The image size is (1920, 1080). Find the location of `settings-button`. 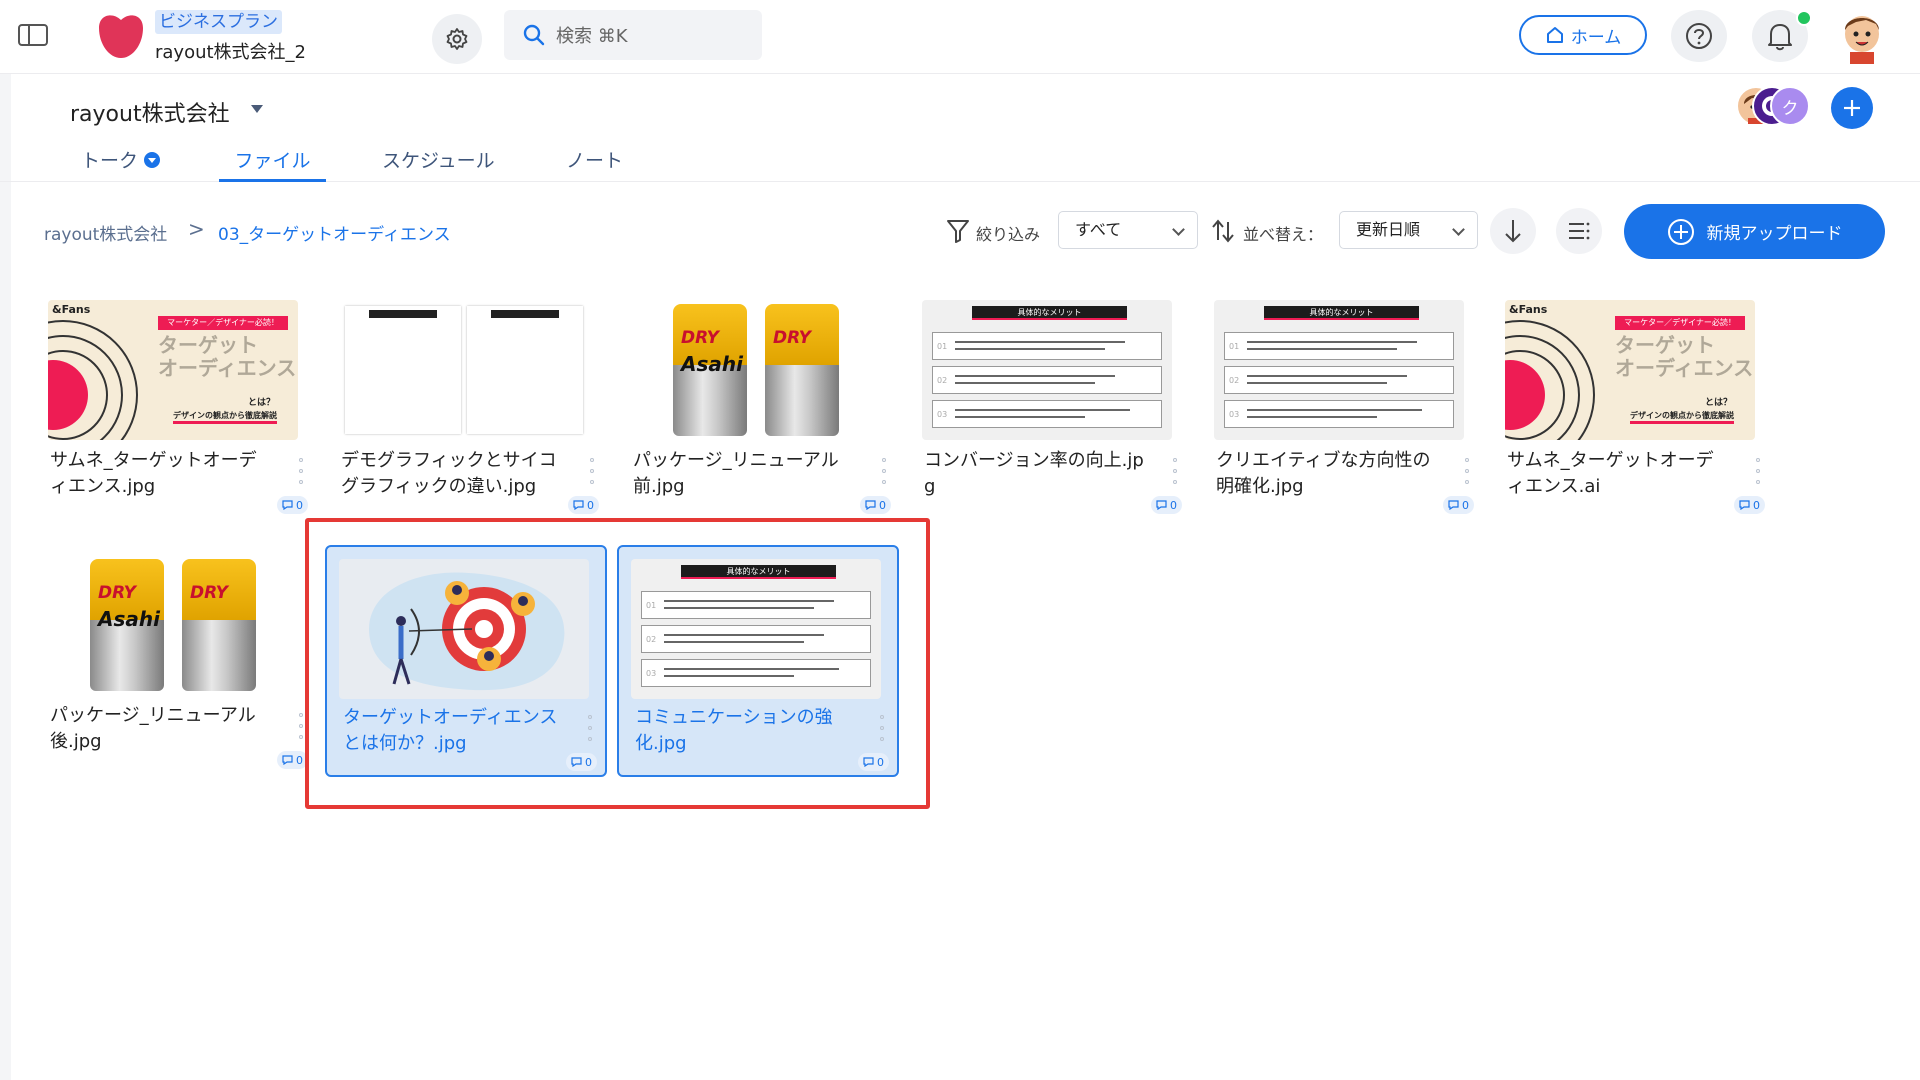

settings-button is located at coordinates (457, 39).